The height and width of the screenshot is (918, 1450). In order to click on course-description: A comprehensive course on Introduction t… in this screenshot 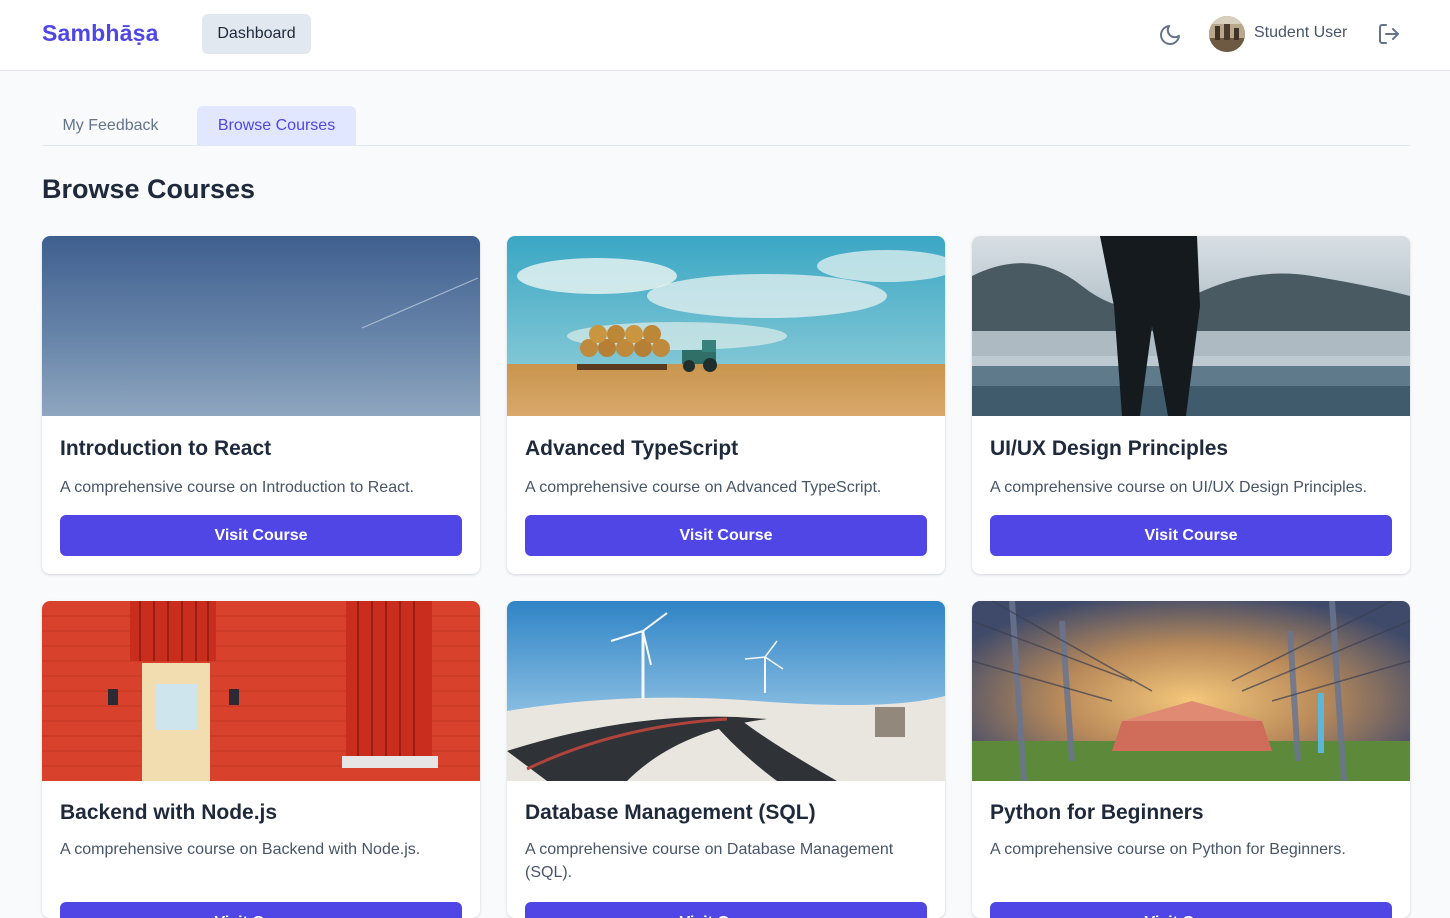, I will do `click(237, 487)`.